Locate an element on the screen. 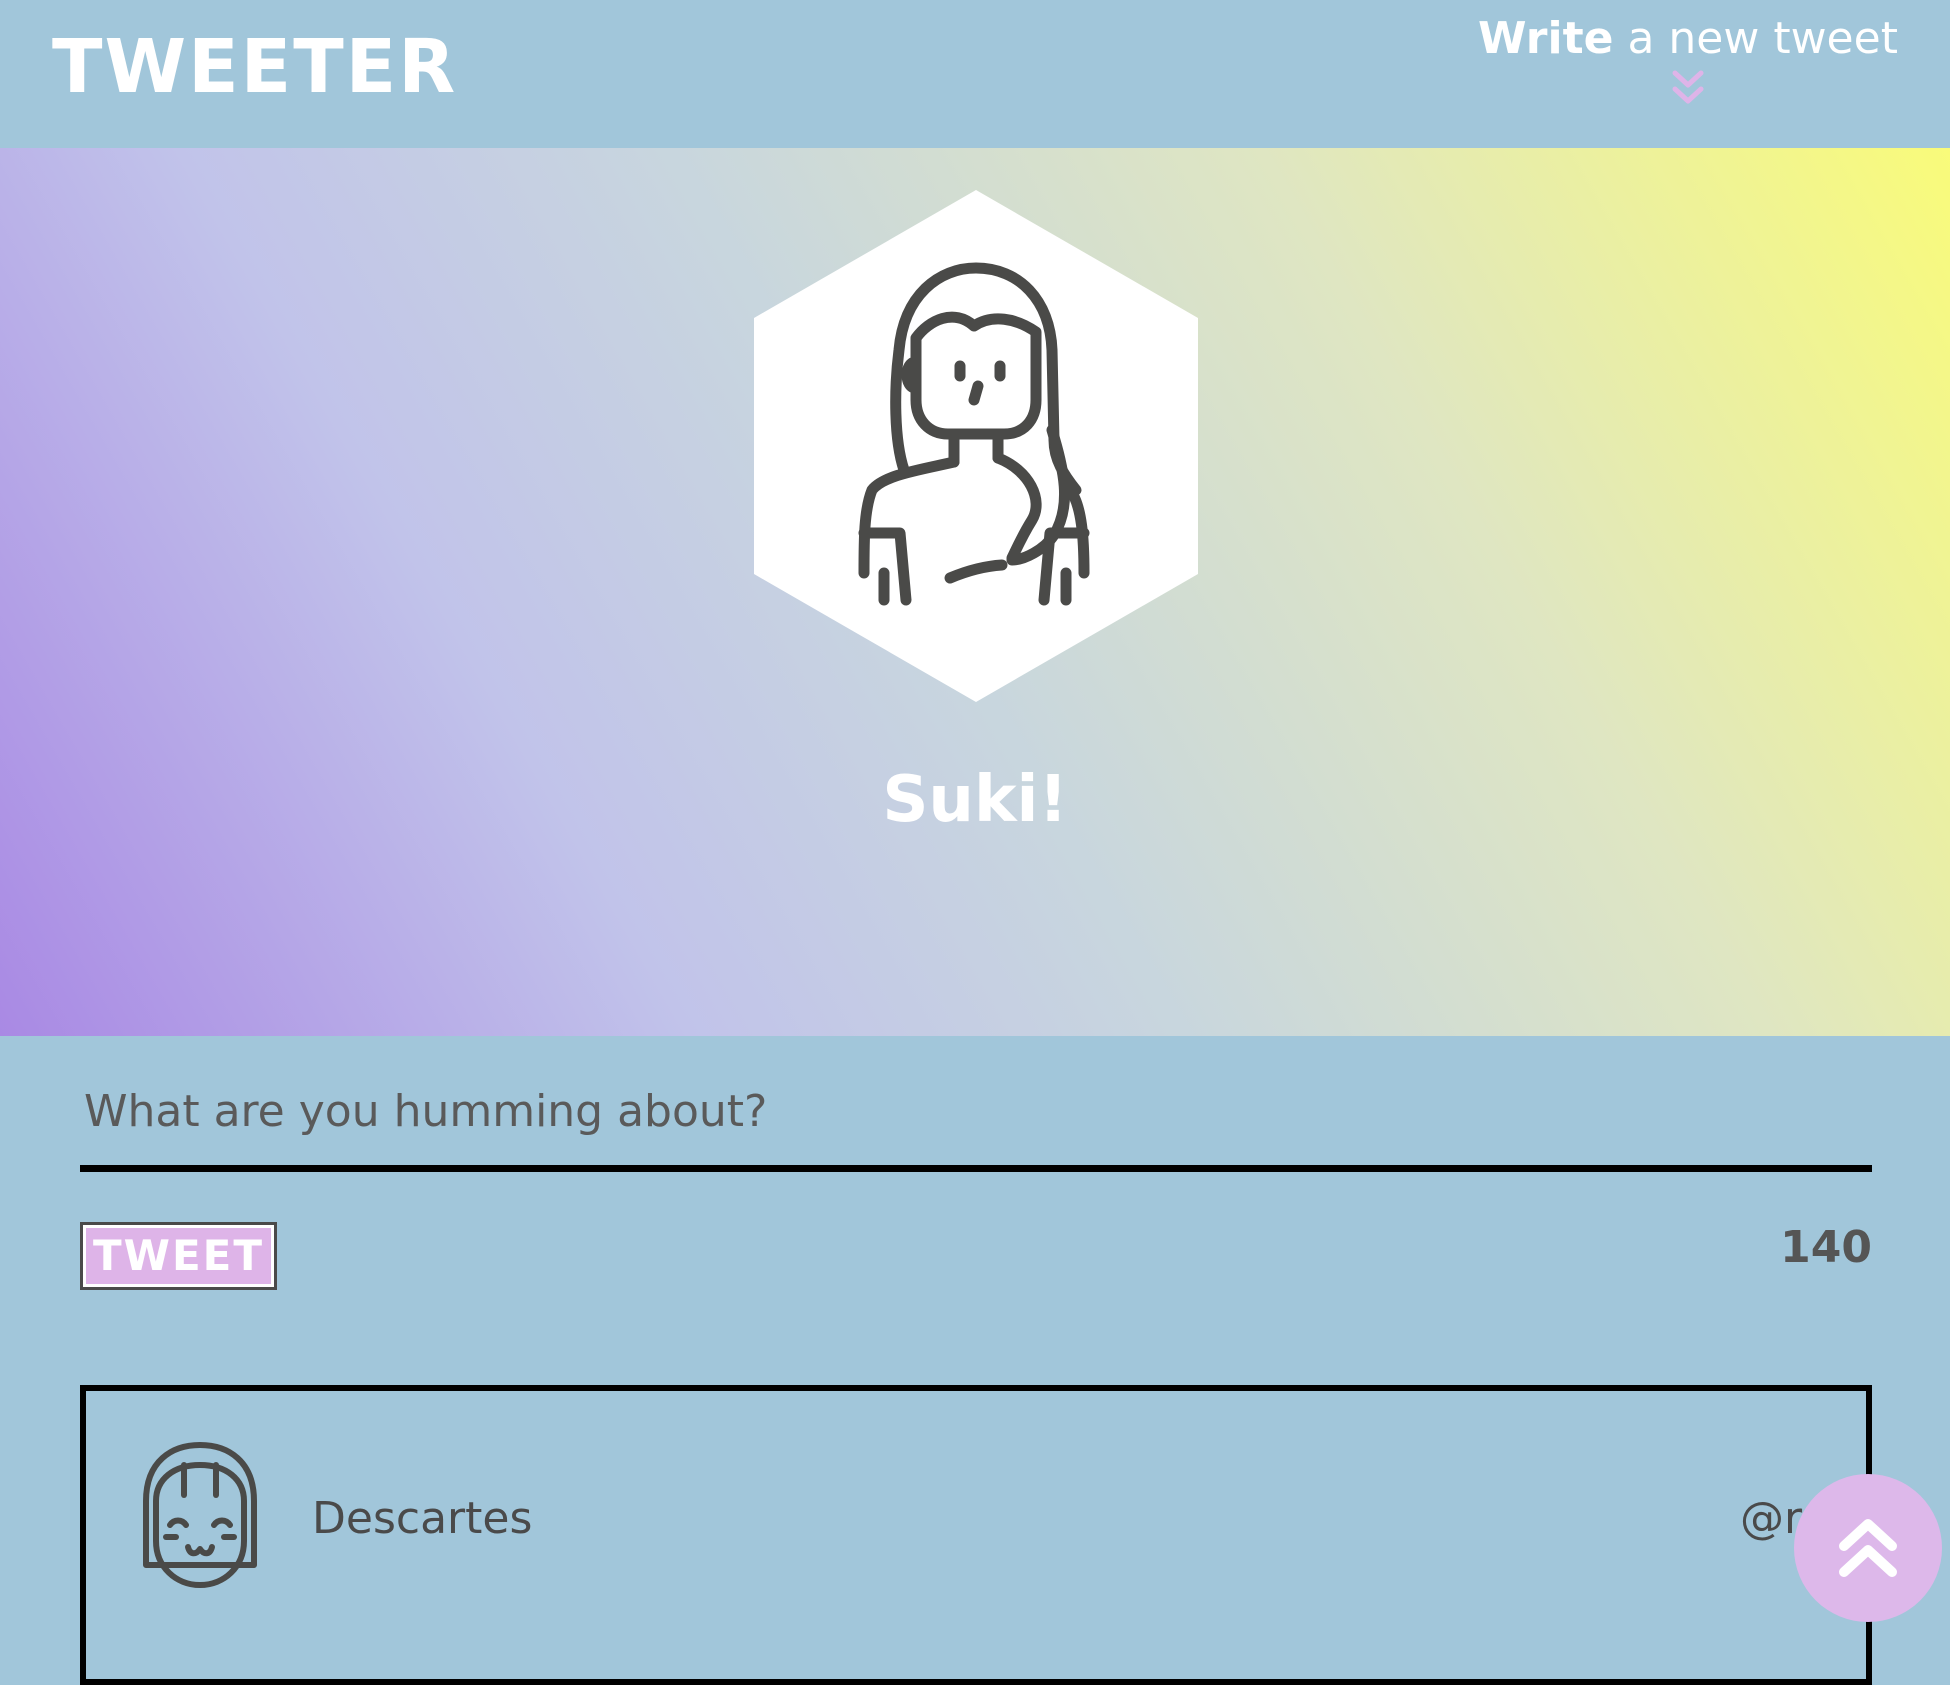 This screenshot has width=1950, height=1685. write-new-tweet-label: Write a new tweet is located at coordinates (1688, 39).